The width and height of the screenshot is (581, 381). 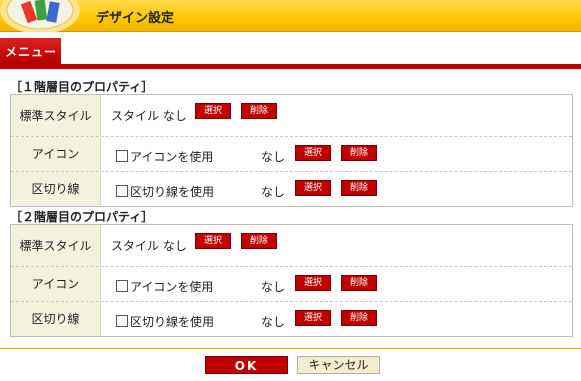 What do you see at coordinates (290, 348) in the screenshot?
I see `footer-divider` at bounding box center [290, 348].